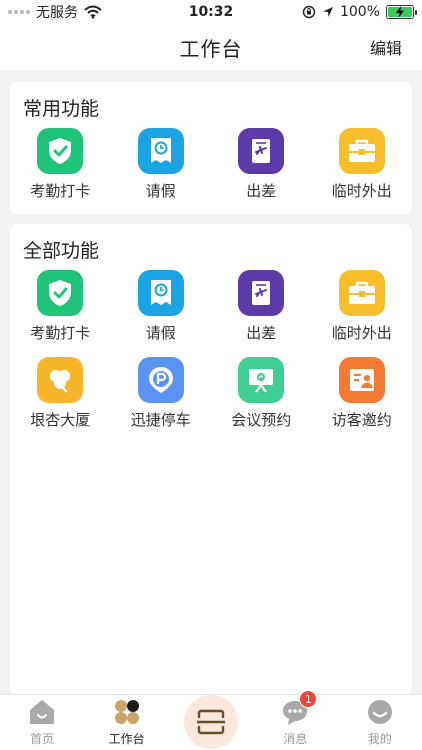 The image size is (422, 750). What do you see at coordinates (361, 380) in the screenshot?
I see `visitor-card-icon` at bounding box center [361, 380].